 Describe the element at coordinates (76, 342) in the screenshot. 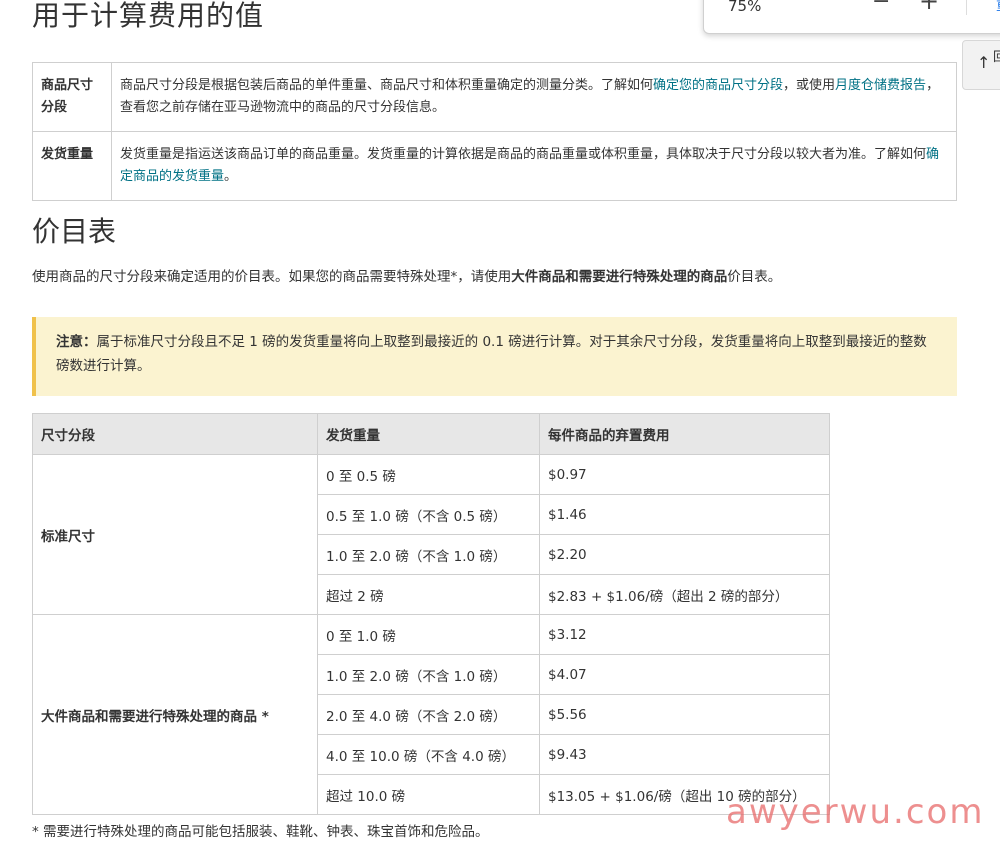

I see `note-label: 注意：` at that location.